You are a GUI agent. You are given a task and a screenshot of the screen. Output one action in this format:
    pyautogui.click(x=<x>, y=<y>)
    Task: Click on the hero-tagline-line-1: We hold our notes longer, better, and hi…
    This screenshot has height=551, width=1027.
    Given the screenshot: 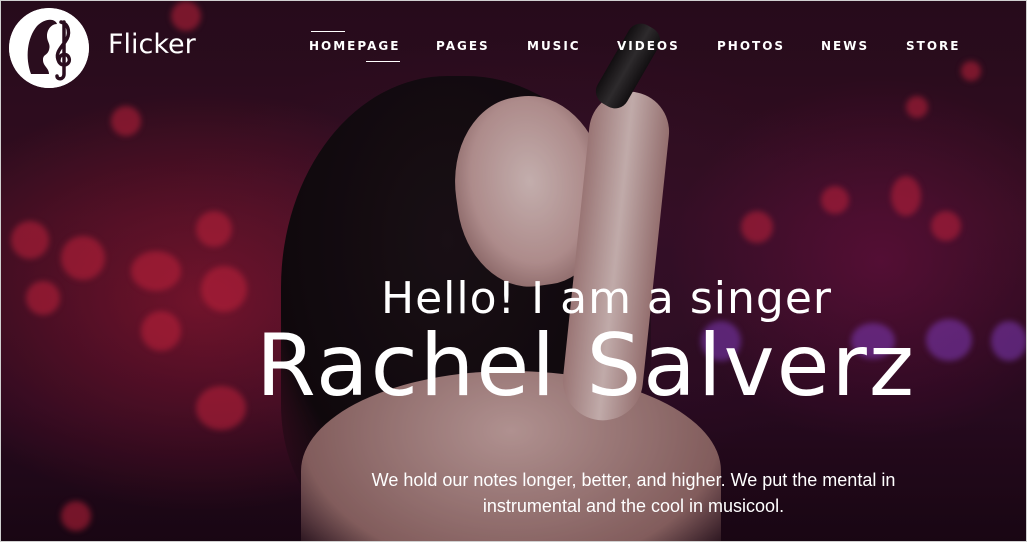 What is the action you would take?
    pyautogui.click(x=633, y=480)
    